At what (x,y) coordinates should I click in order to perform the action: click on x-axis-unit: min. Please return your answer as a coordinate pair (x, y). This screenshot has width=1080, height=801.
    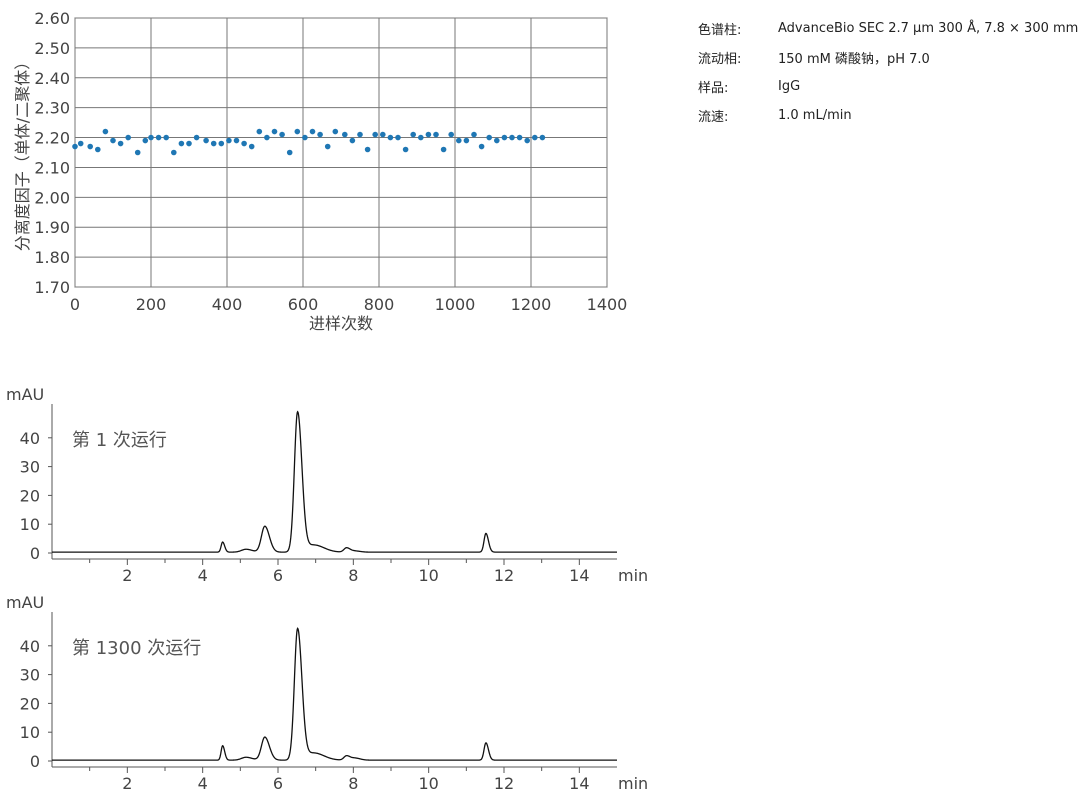
    Looking at the image, I should click on (633, 575).